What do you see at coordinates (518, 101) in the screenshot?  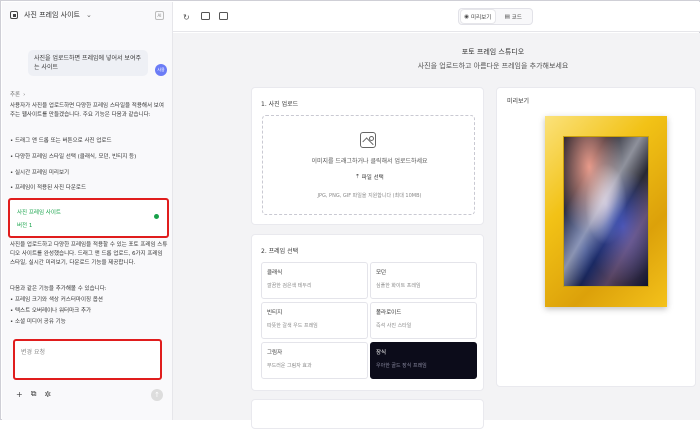 I see `preview-title: 미리보기` at bounding box center [518, 101].